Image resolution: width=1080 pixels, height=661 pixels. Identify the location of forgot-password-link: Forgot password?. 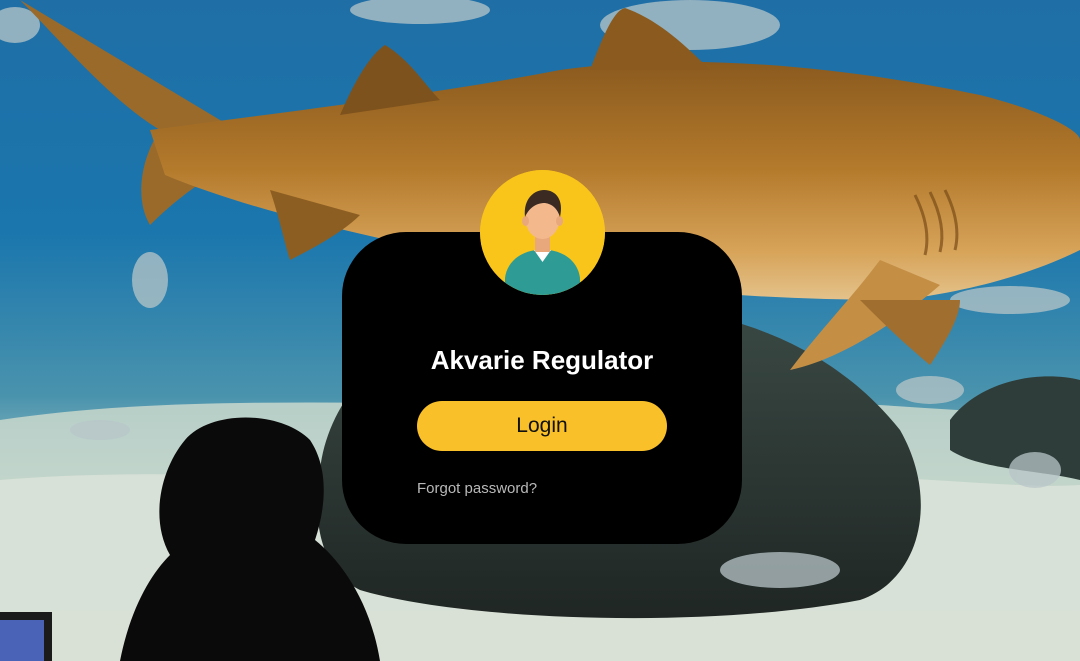
(477, 488).